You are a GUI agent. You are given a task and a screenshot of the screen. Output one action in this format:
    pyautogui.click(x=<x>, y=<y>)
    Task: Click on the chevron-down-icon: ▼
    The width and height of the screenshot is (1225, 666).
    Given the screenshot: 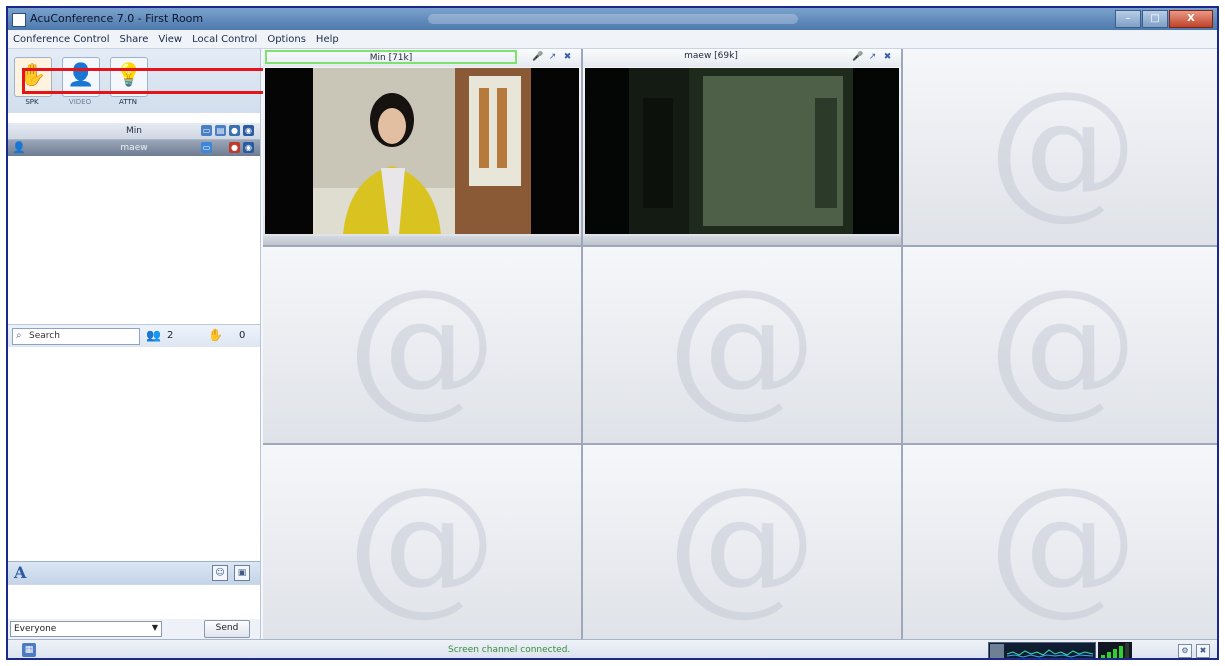 What is the action you would take?
    pyautogui.click(x=154, y=627)
    